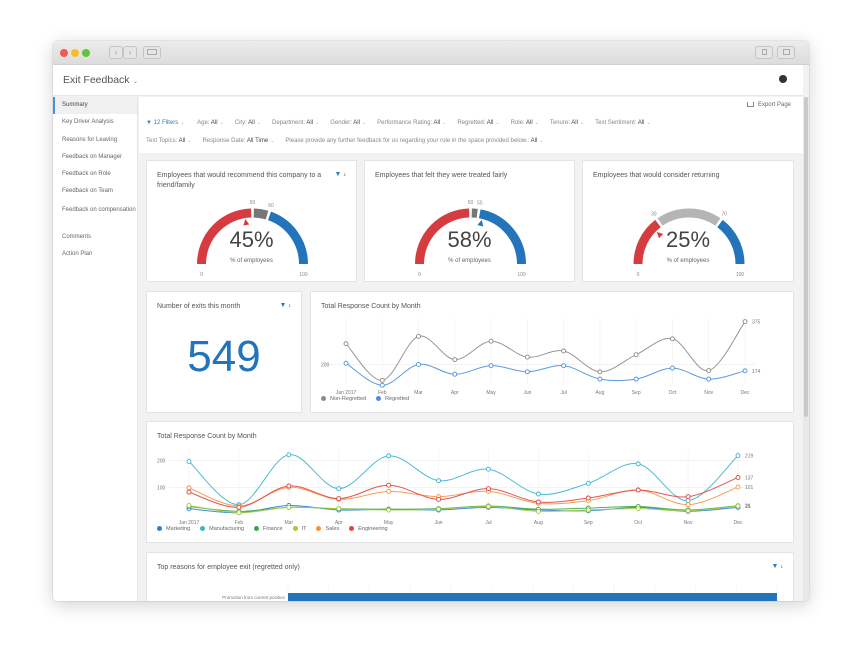  What do you see at coordinates (478, 123) in the screenshot?
I see `filter-dropdown: Regretted: All ⌄` at bounding box center [478, 123].